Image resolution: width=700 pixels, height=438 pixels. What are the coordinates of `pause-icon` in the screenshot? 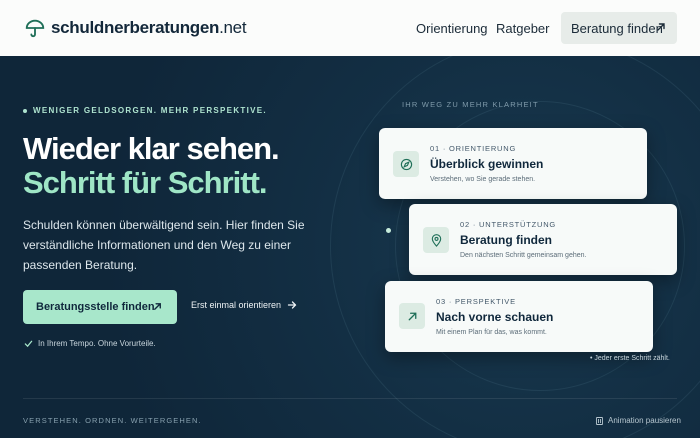 It's located at (599, 420).